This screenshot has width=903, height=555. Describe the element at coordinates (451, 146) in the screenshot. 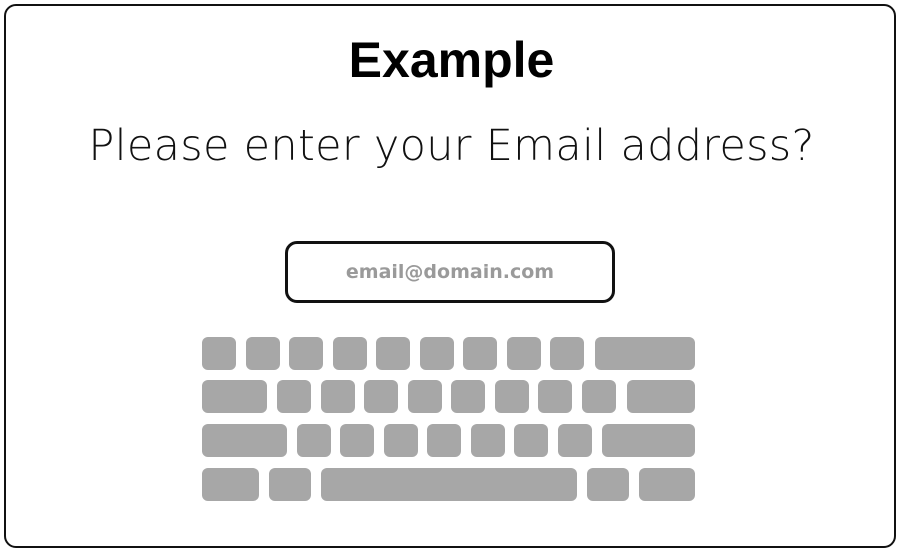

I see `email-prompt: Please enter your Email address?` at that location.